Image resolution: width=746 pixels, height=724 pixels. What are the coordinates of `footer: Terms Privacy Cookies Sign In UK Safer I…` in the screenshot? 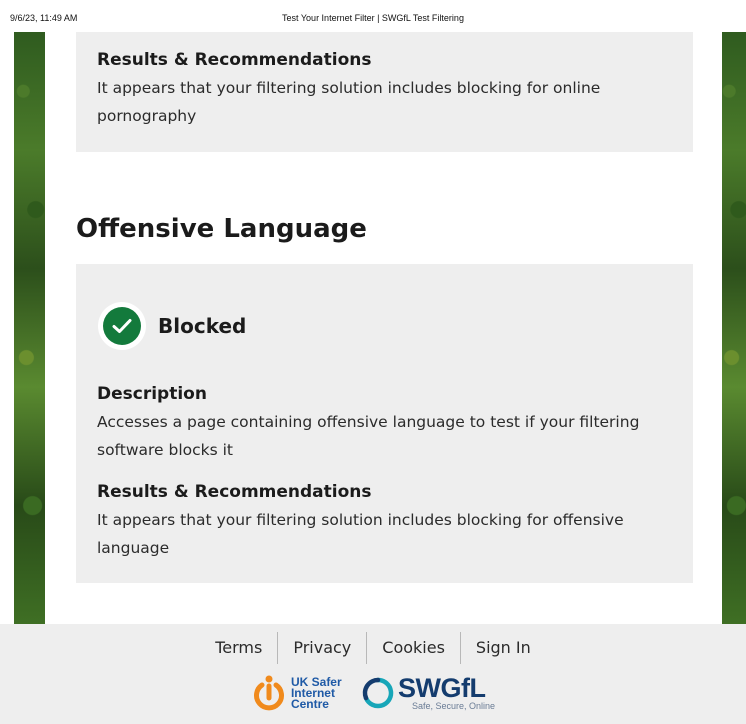 It's located at (373, 674).